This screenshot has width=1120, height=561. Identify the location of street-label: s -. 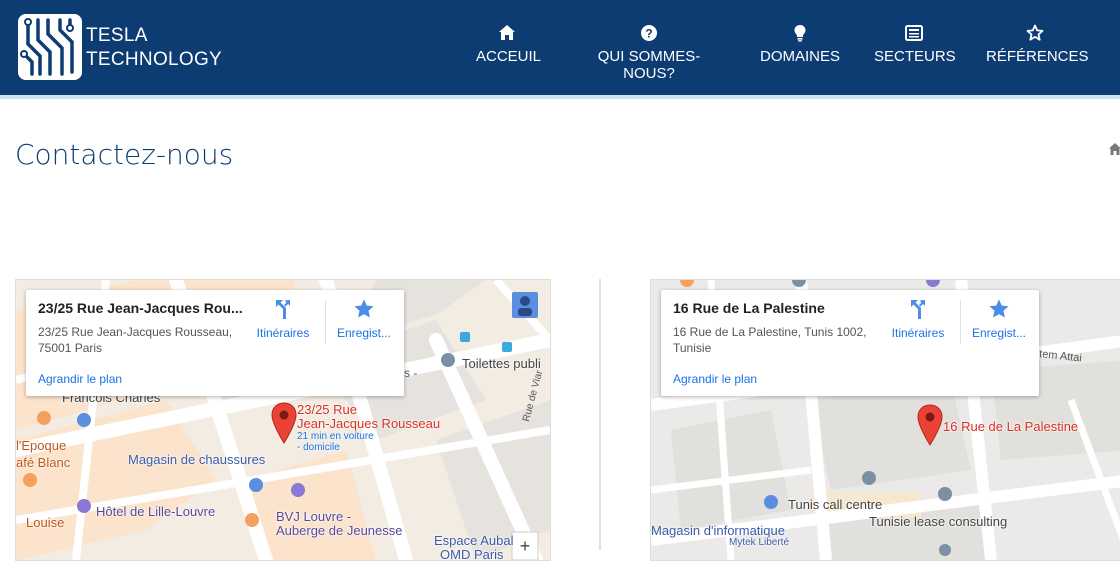
(411, 373).